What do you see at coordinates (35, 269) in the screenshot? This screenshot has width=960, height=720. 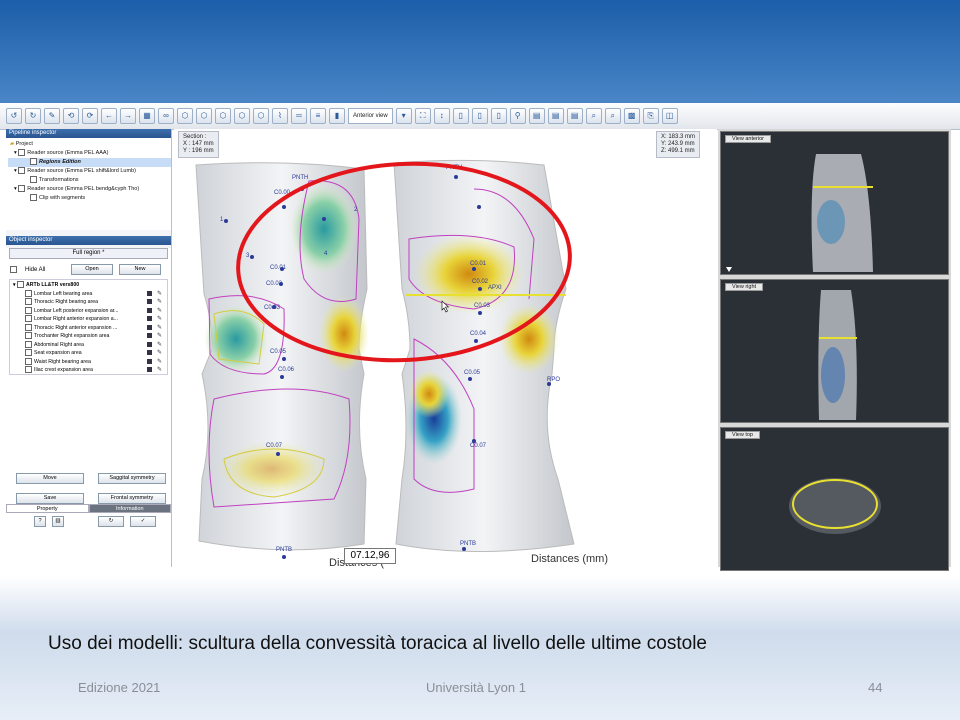 I see `hide-all-label: Hide All` at bounding box center [35, 269].